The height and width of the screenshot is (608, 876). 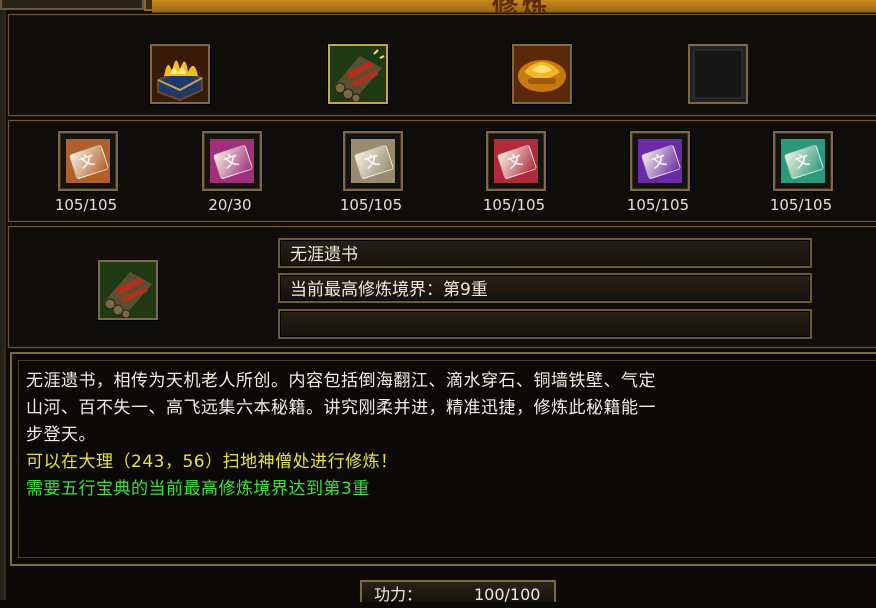 I want to click on scroll-tan-icon: 文, so click(x=373, y=161).